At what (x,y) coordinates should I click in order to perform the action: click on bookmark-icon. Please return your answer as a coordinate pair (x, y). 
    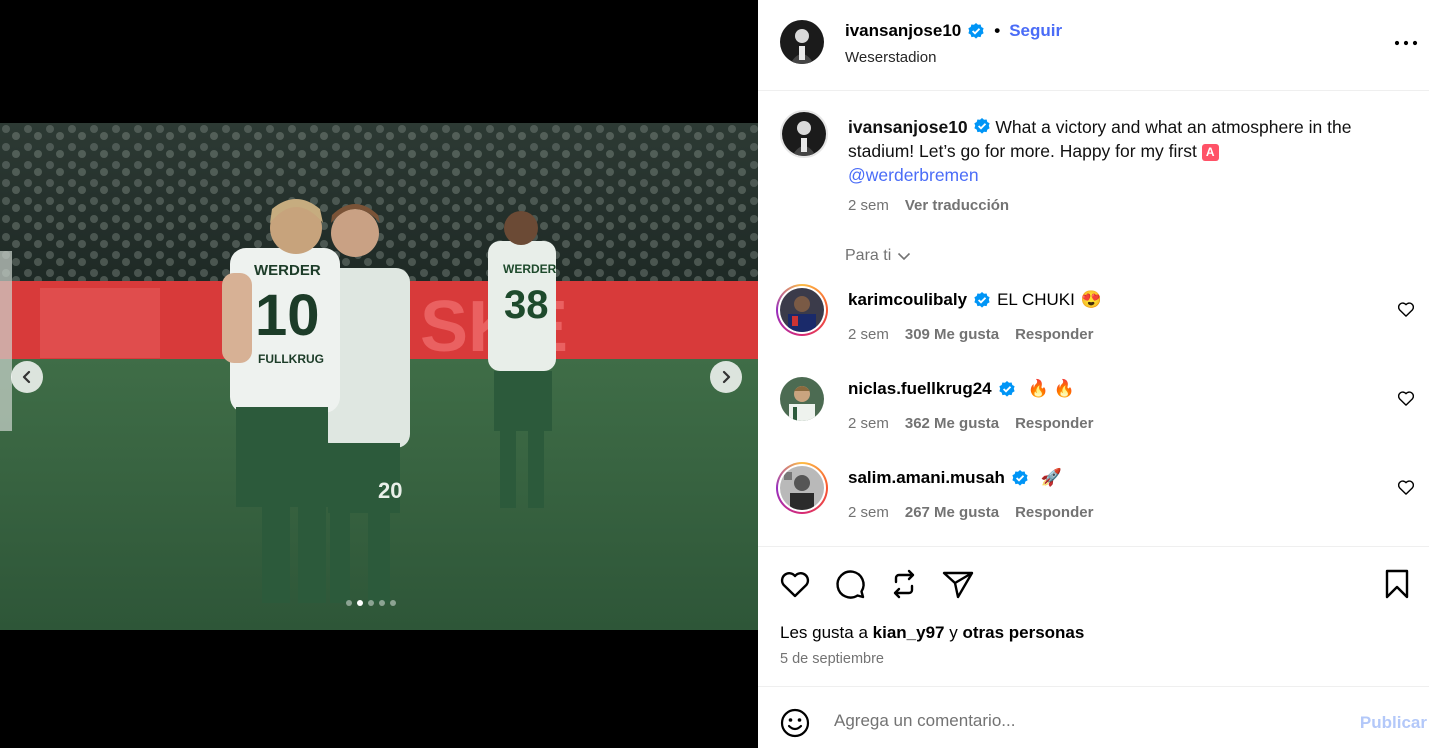
    Looking at the image, I should click on (1397, 584).